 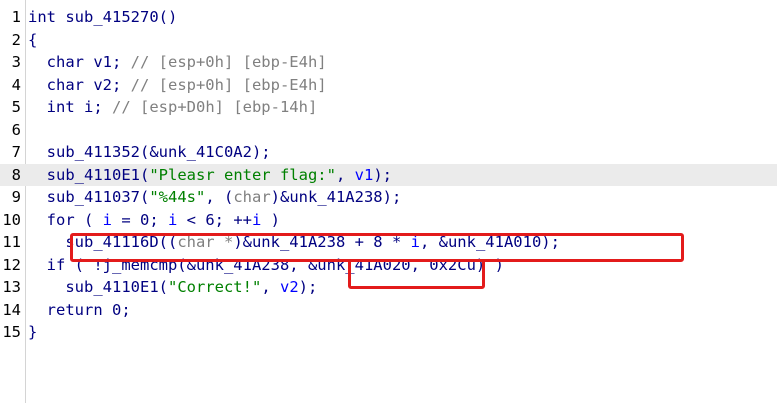 What do you see at coordinates (388, 332) in the screenshot?
I see `code-line: 15}` at bounding box center [388, 332].